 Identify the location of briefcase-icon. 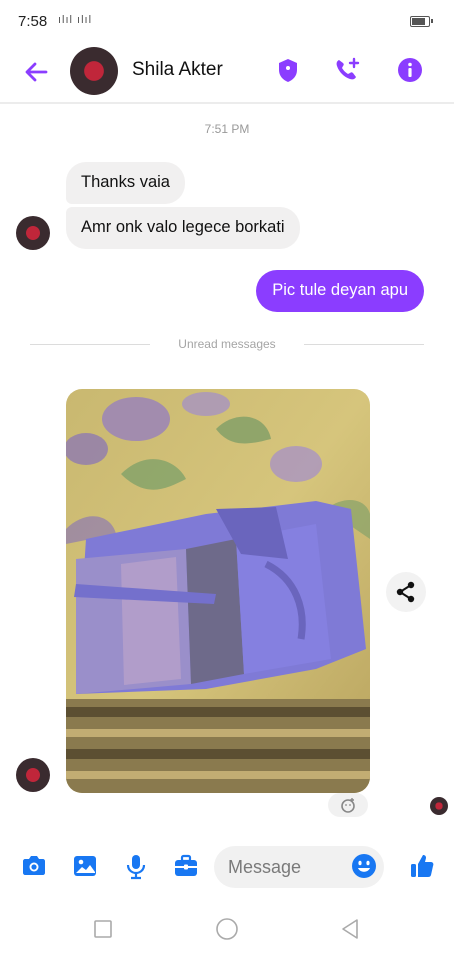
(186, 866).